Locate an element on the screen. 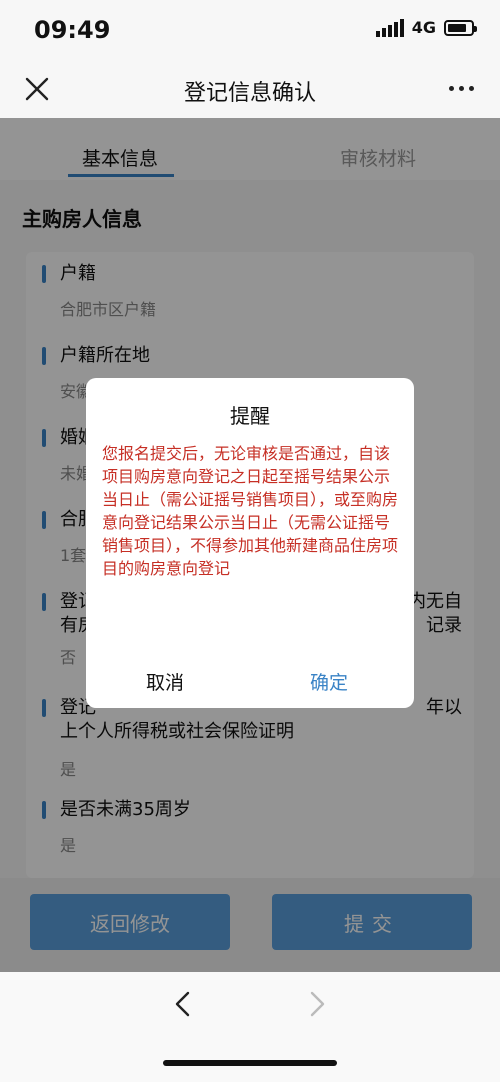 This screenshot has width=500, height=1082. dialog-title: 提醒 is located at coordinates (250, 416).